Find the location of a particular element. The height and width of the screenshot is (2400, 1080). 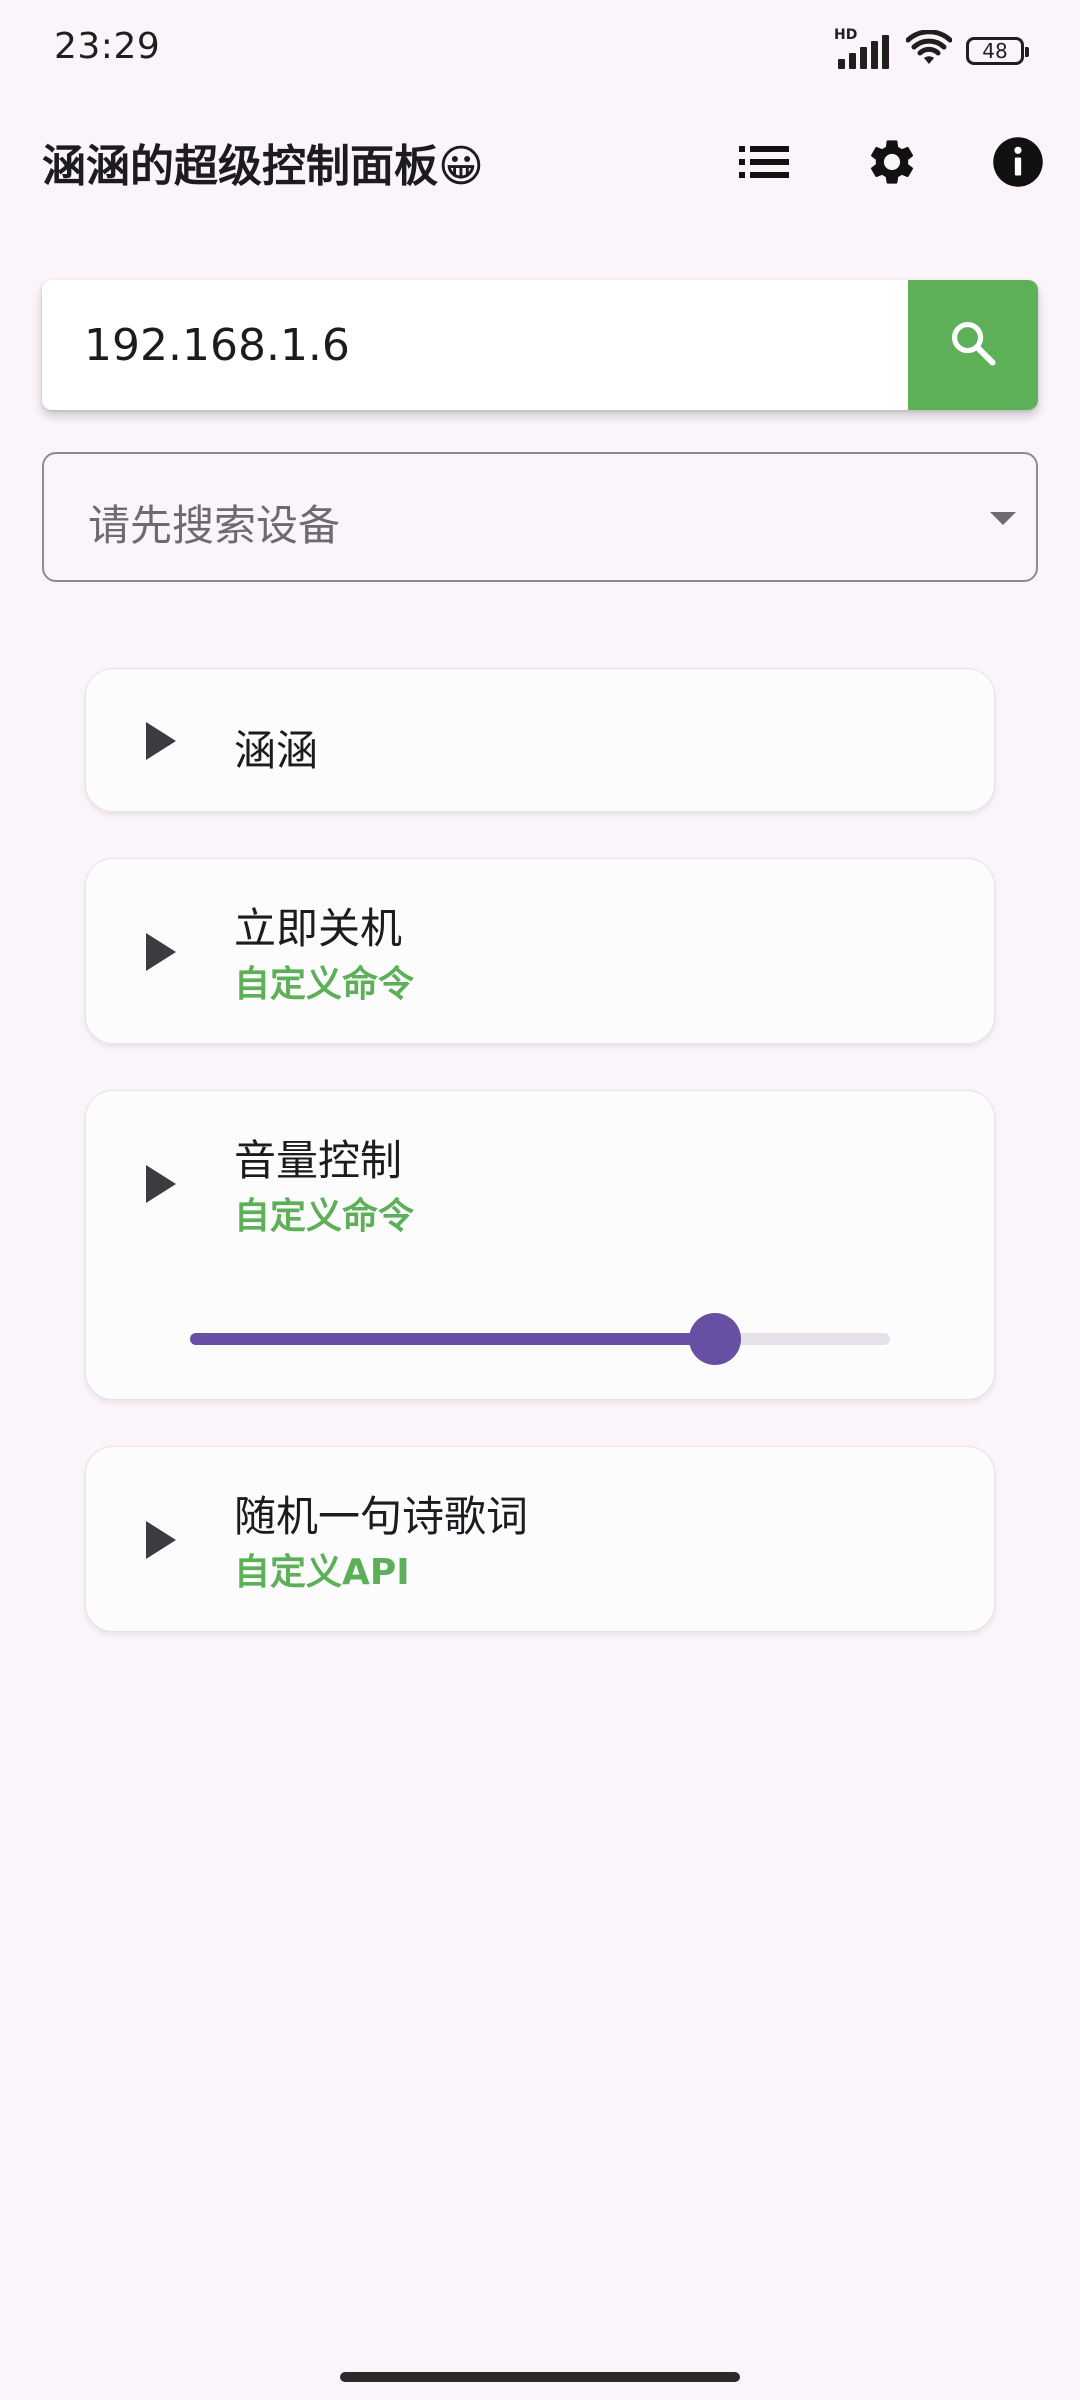

command-title: 随机一句诗歌词 is located at coordinates (381, 1516).